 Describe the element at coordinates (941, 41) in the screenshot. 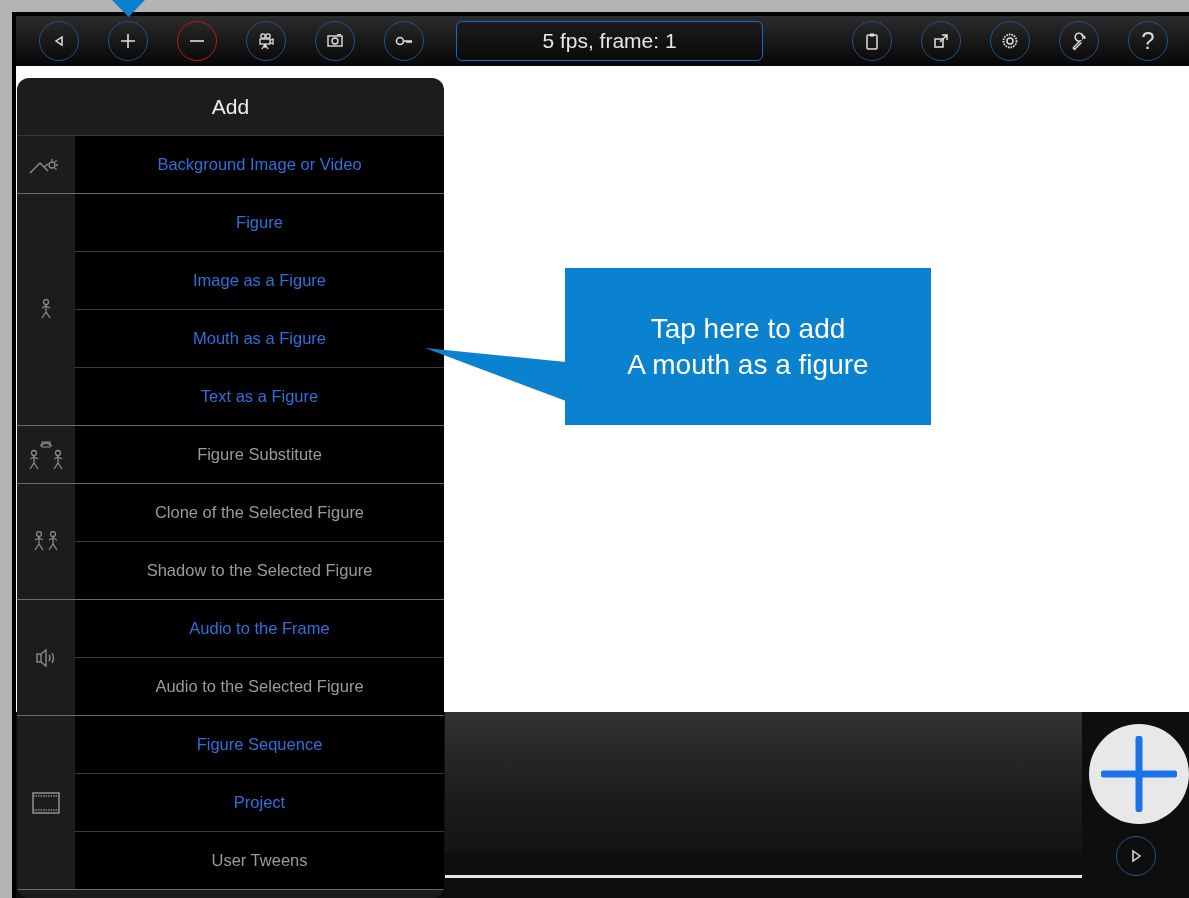

I see `export-icon` at that location.